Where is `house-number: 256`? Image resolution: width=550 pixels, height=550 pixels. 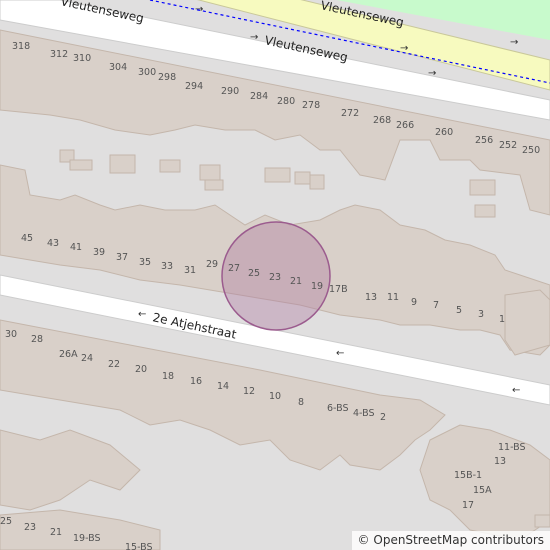 house-number: 256 is located at coordinates (484, 140).